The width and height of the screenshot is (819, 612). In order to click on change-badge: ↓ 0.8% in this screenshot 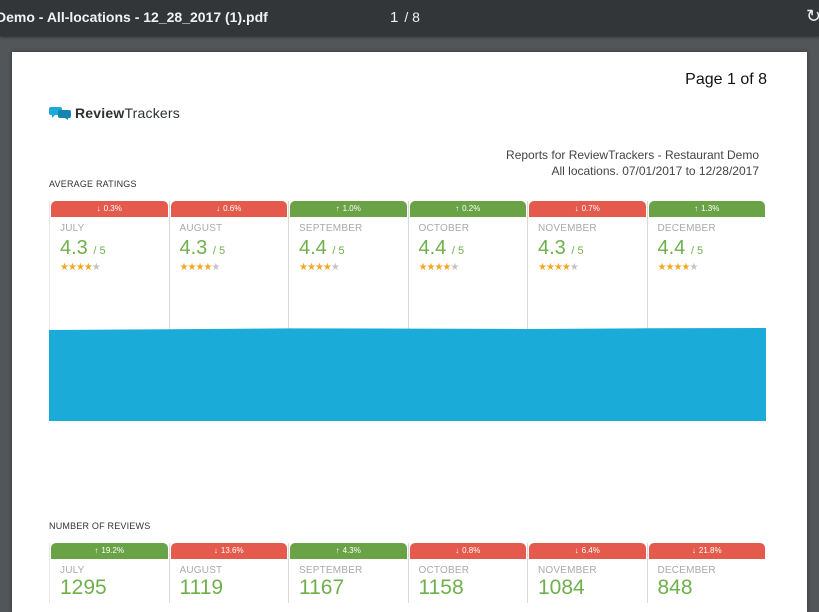, I will do `click(467, 551)`.